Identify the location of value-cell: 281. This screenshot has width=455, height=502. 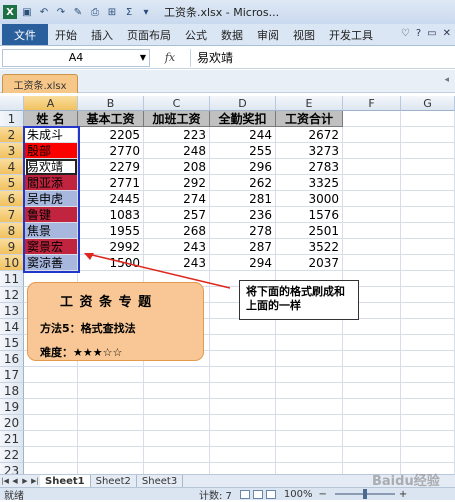
(243, 199).